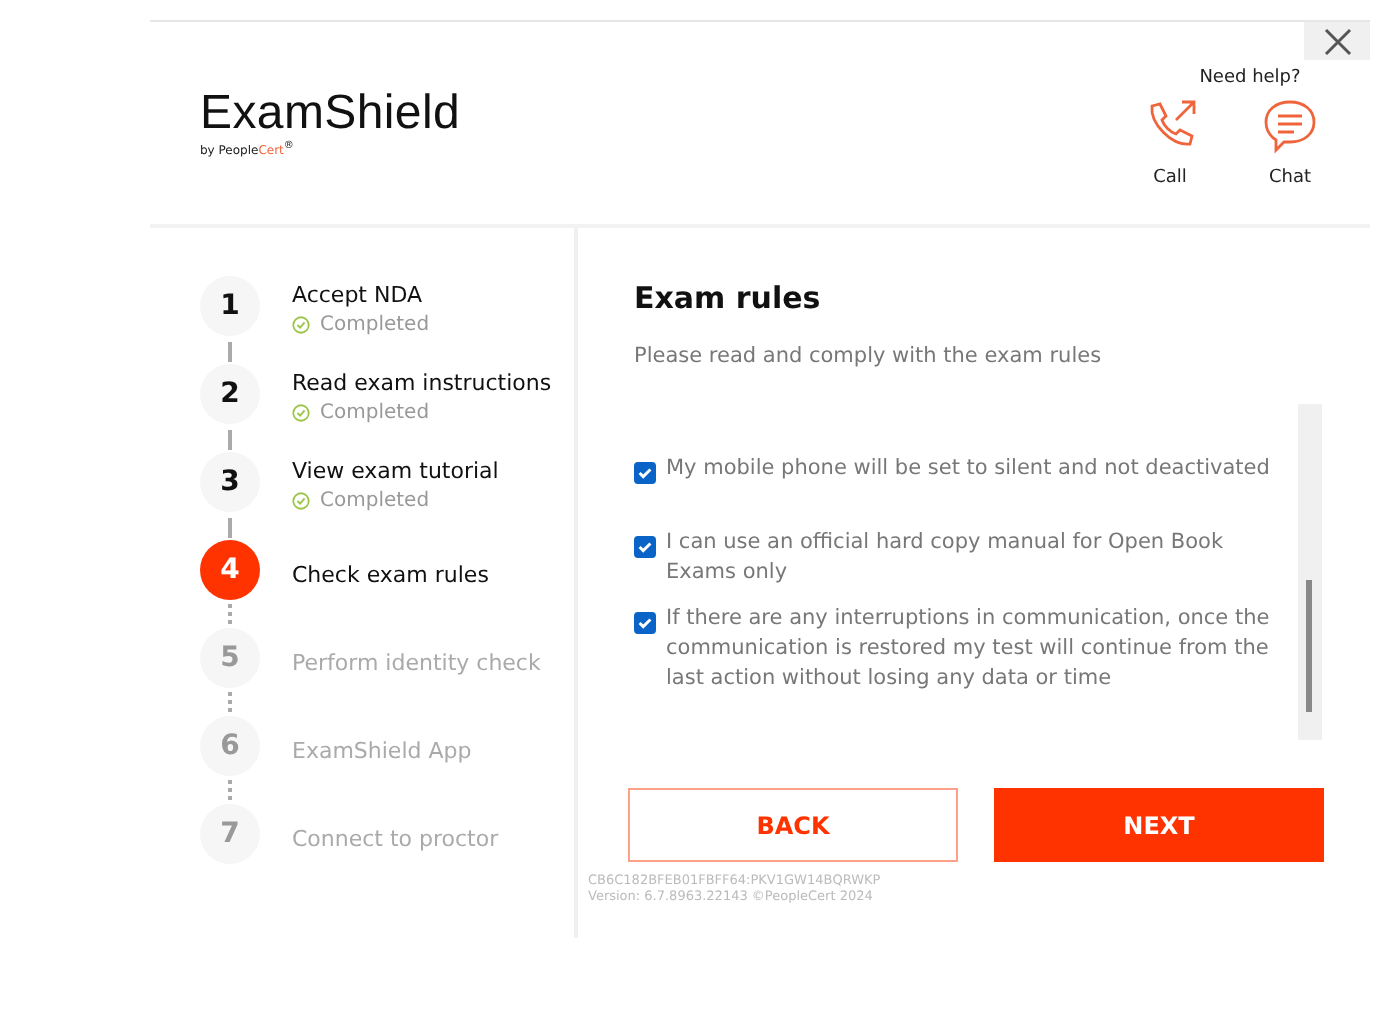 The image size is (1390, 1020). Describe the element at coordinates (382, 751) in the screenshot. I see `step-label: ExamShield App` at that location.